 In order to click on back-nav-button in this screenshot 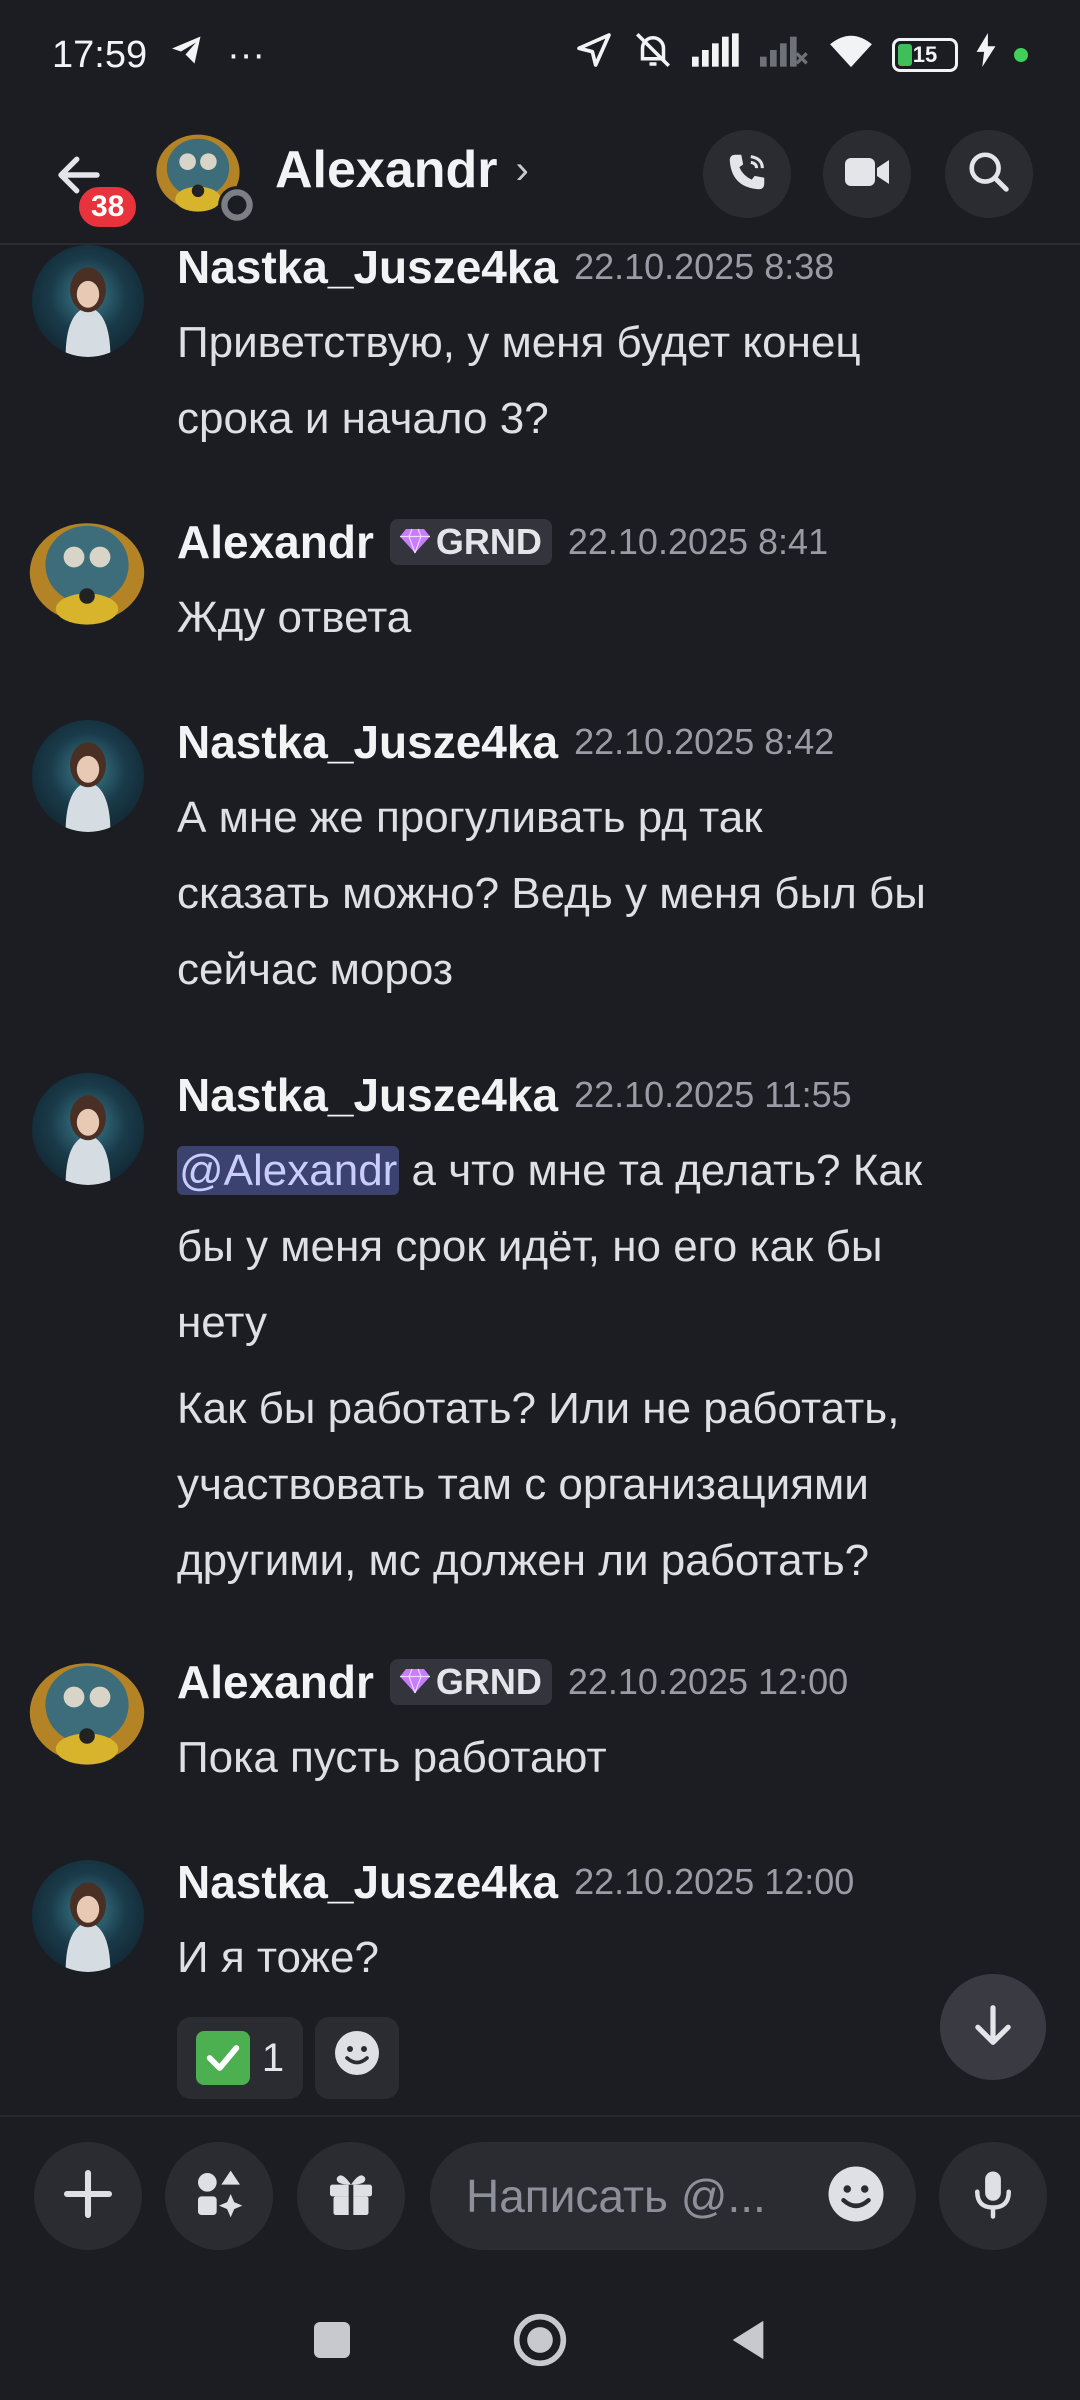, I will do `click(748, 2342)`.